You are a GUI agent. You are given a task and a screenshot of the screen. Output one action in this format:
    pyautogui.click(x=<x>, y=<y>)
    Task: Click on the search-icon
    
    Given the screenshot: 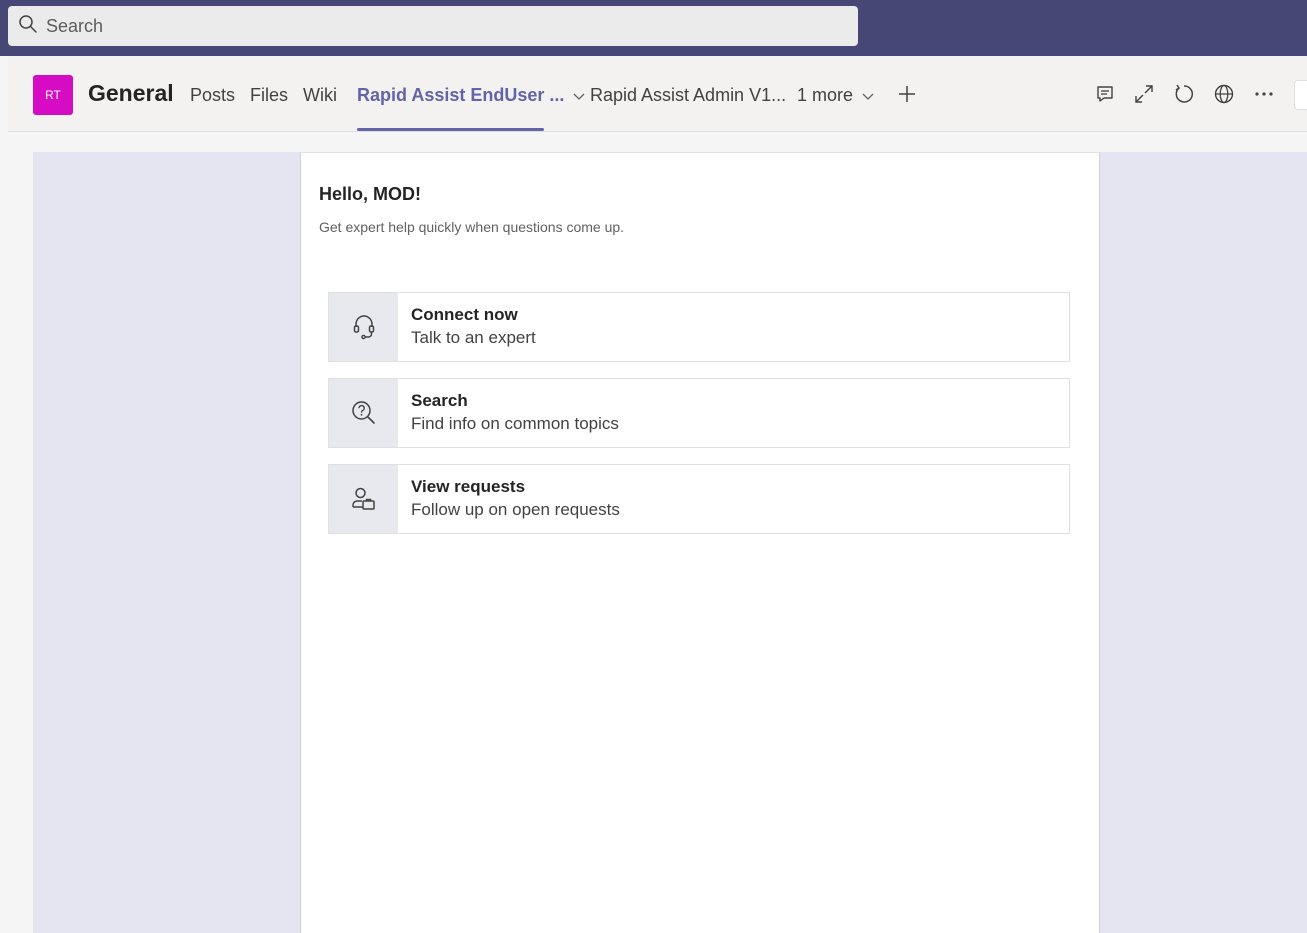 What is the action you would take?
    pyautogui.click(x=28, y=26)
    